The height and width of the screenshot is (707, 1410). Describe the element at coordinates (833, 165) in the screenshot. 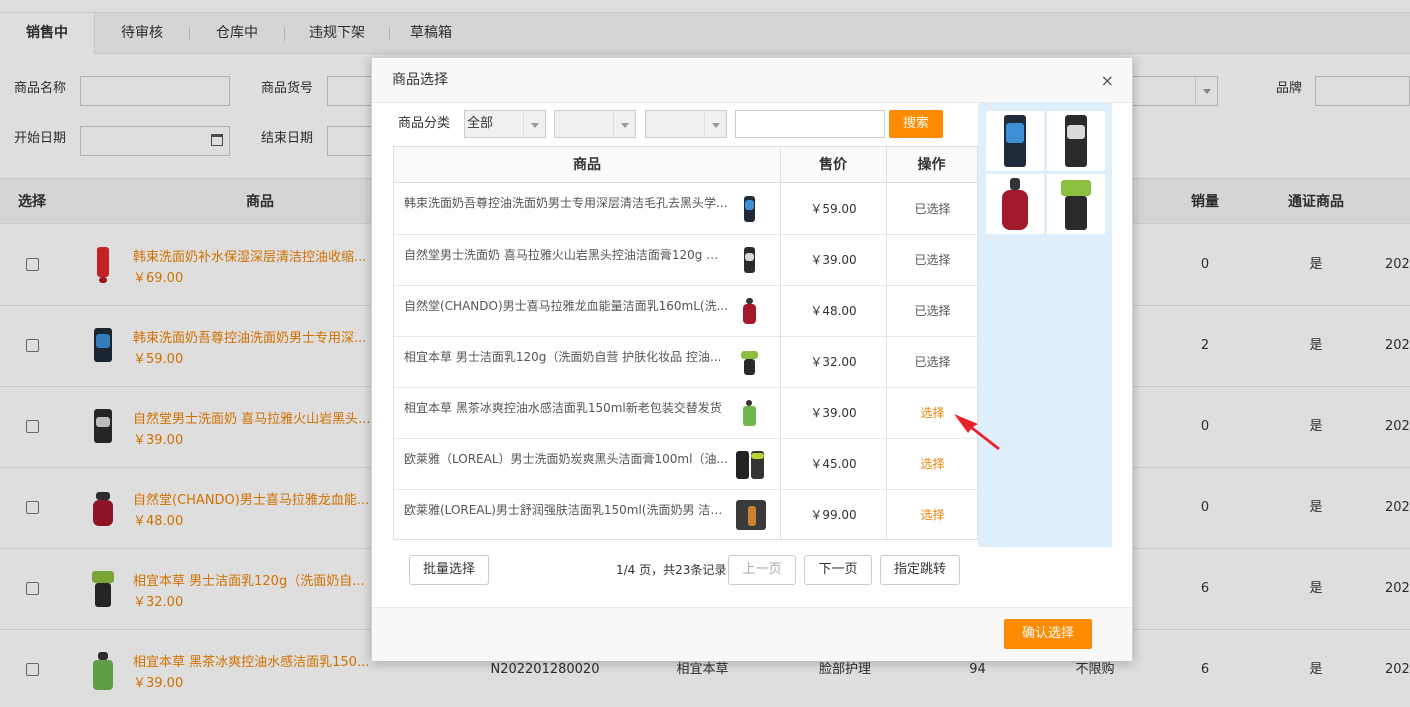

I see `col-price: 售价` at that location.